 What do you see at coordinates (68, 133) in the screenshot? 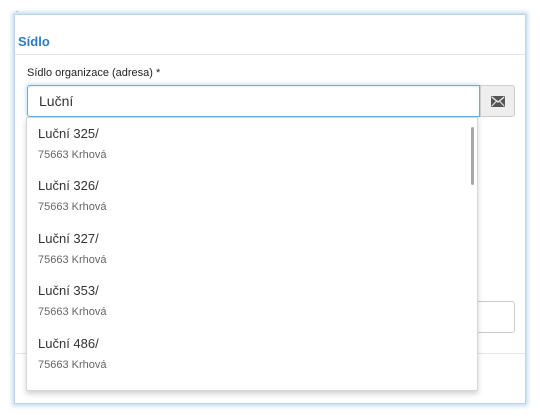
I see `suggestion-street: Luční 325/` at bounding box center [68, 133].